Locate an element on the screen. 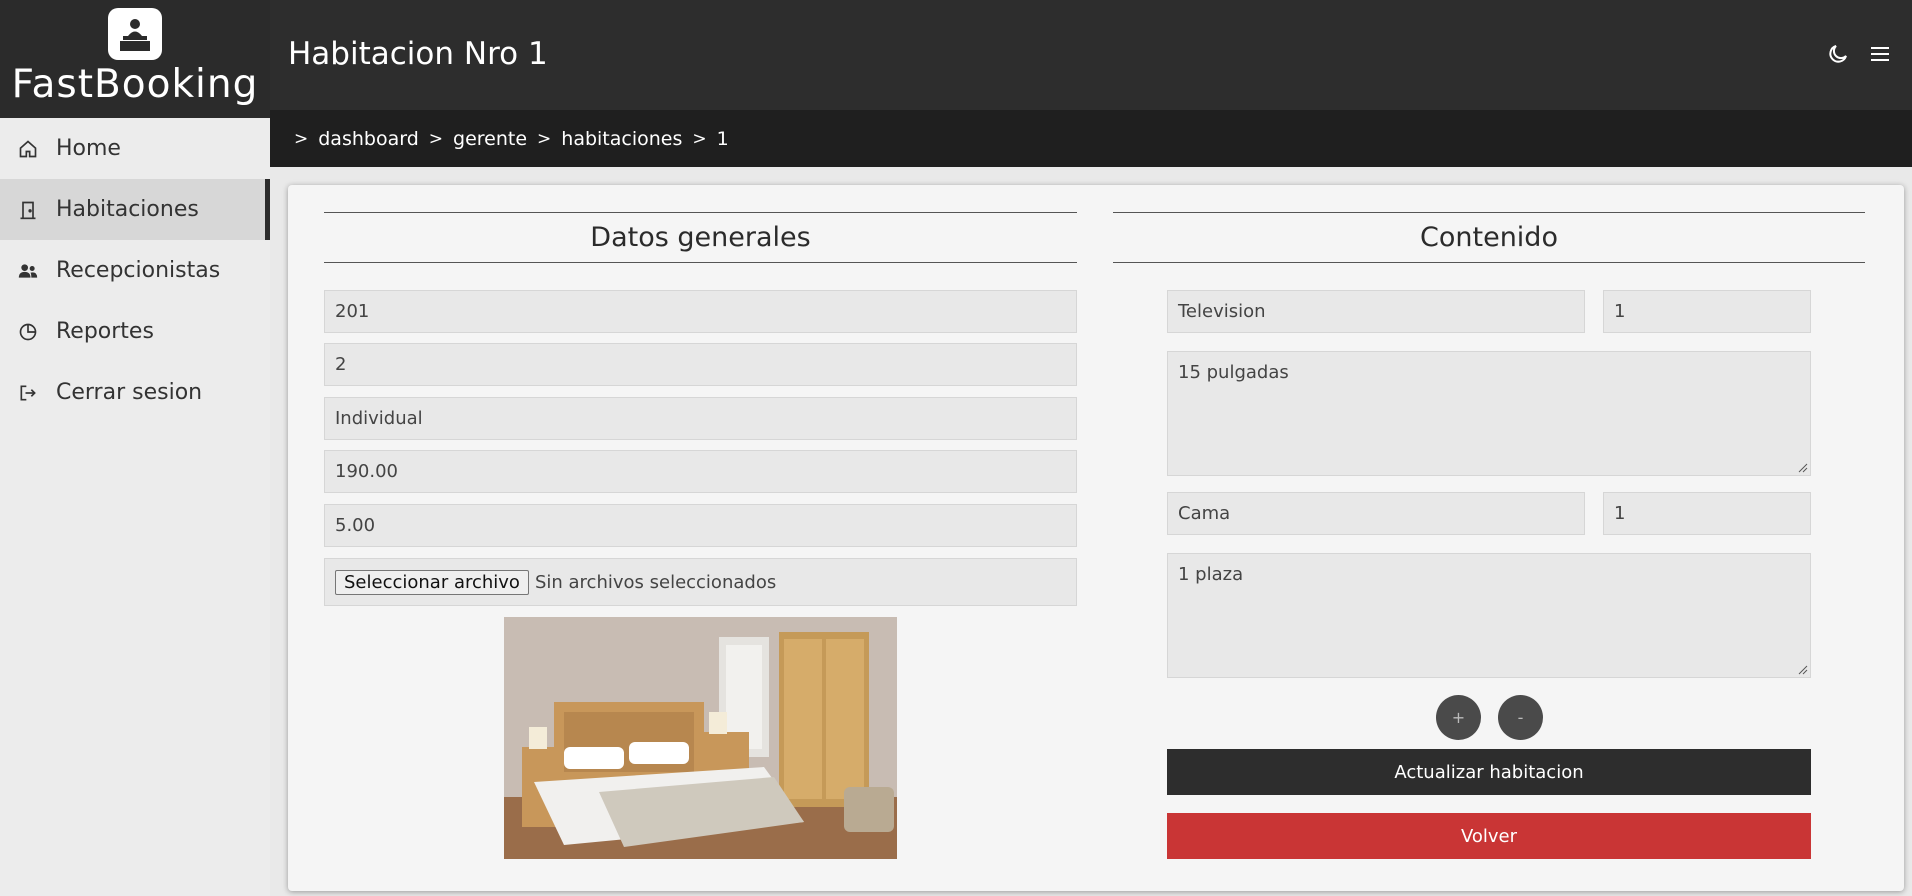 The image size is (1912, 896). breadcrumb: > dashboard > gerente > habitaciones > 1 is located at coordinates (1091, 138).